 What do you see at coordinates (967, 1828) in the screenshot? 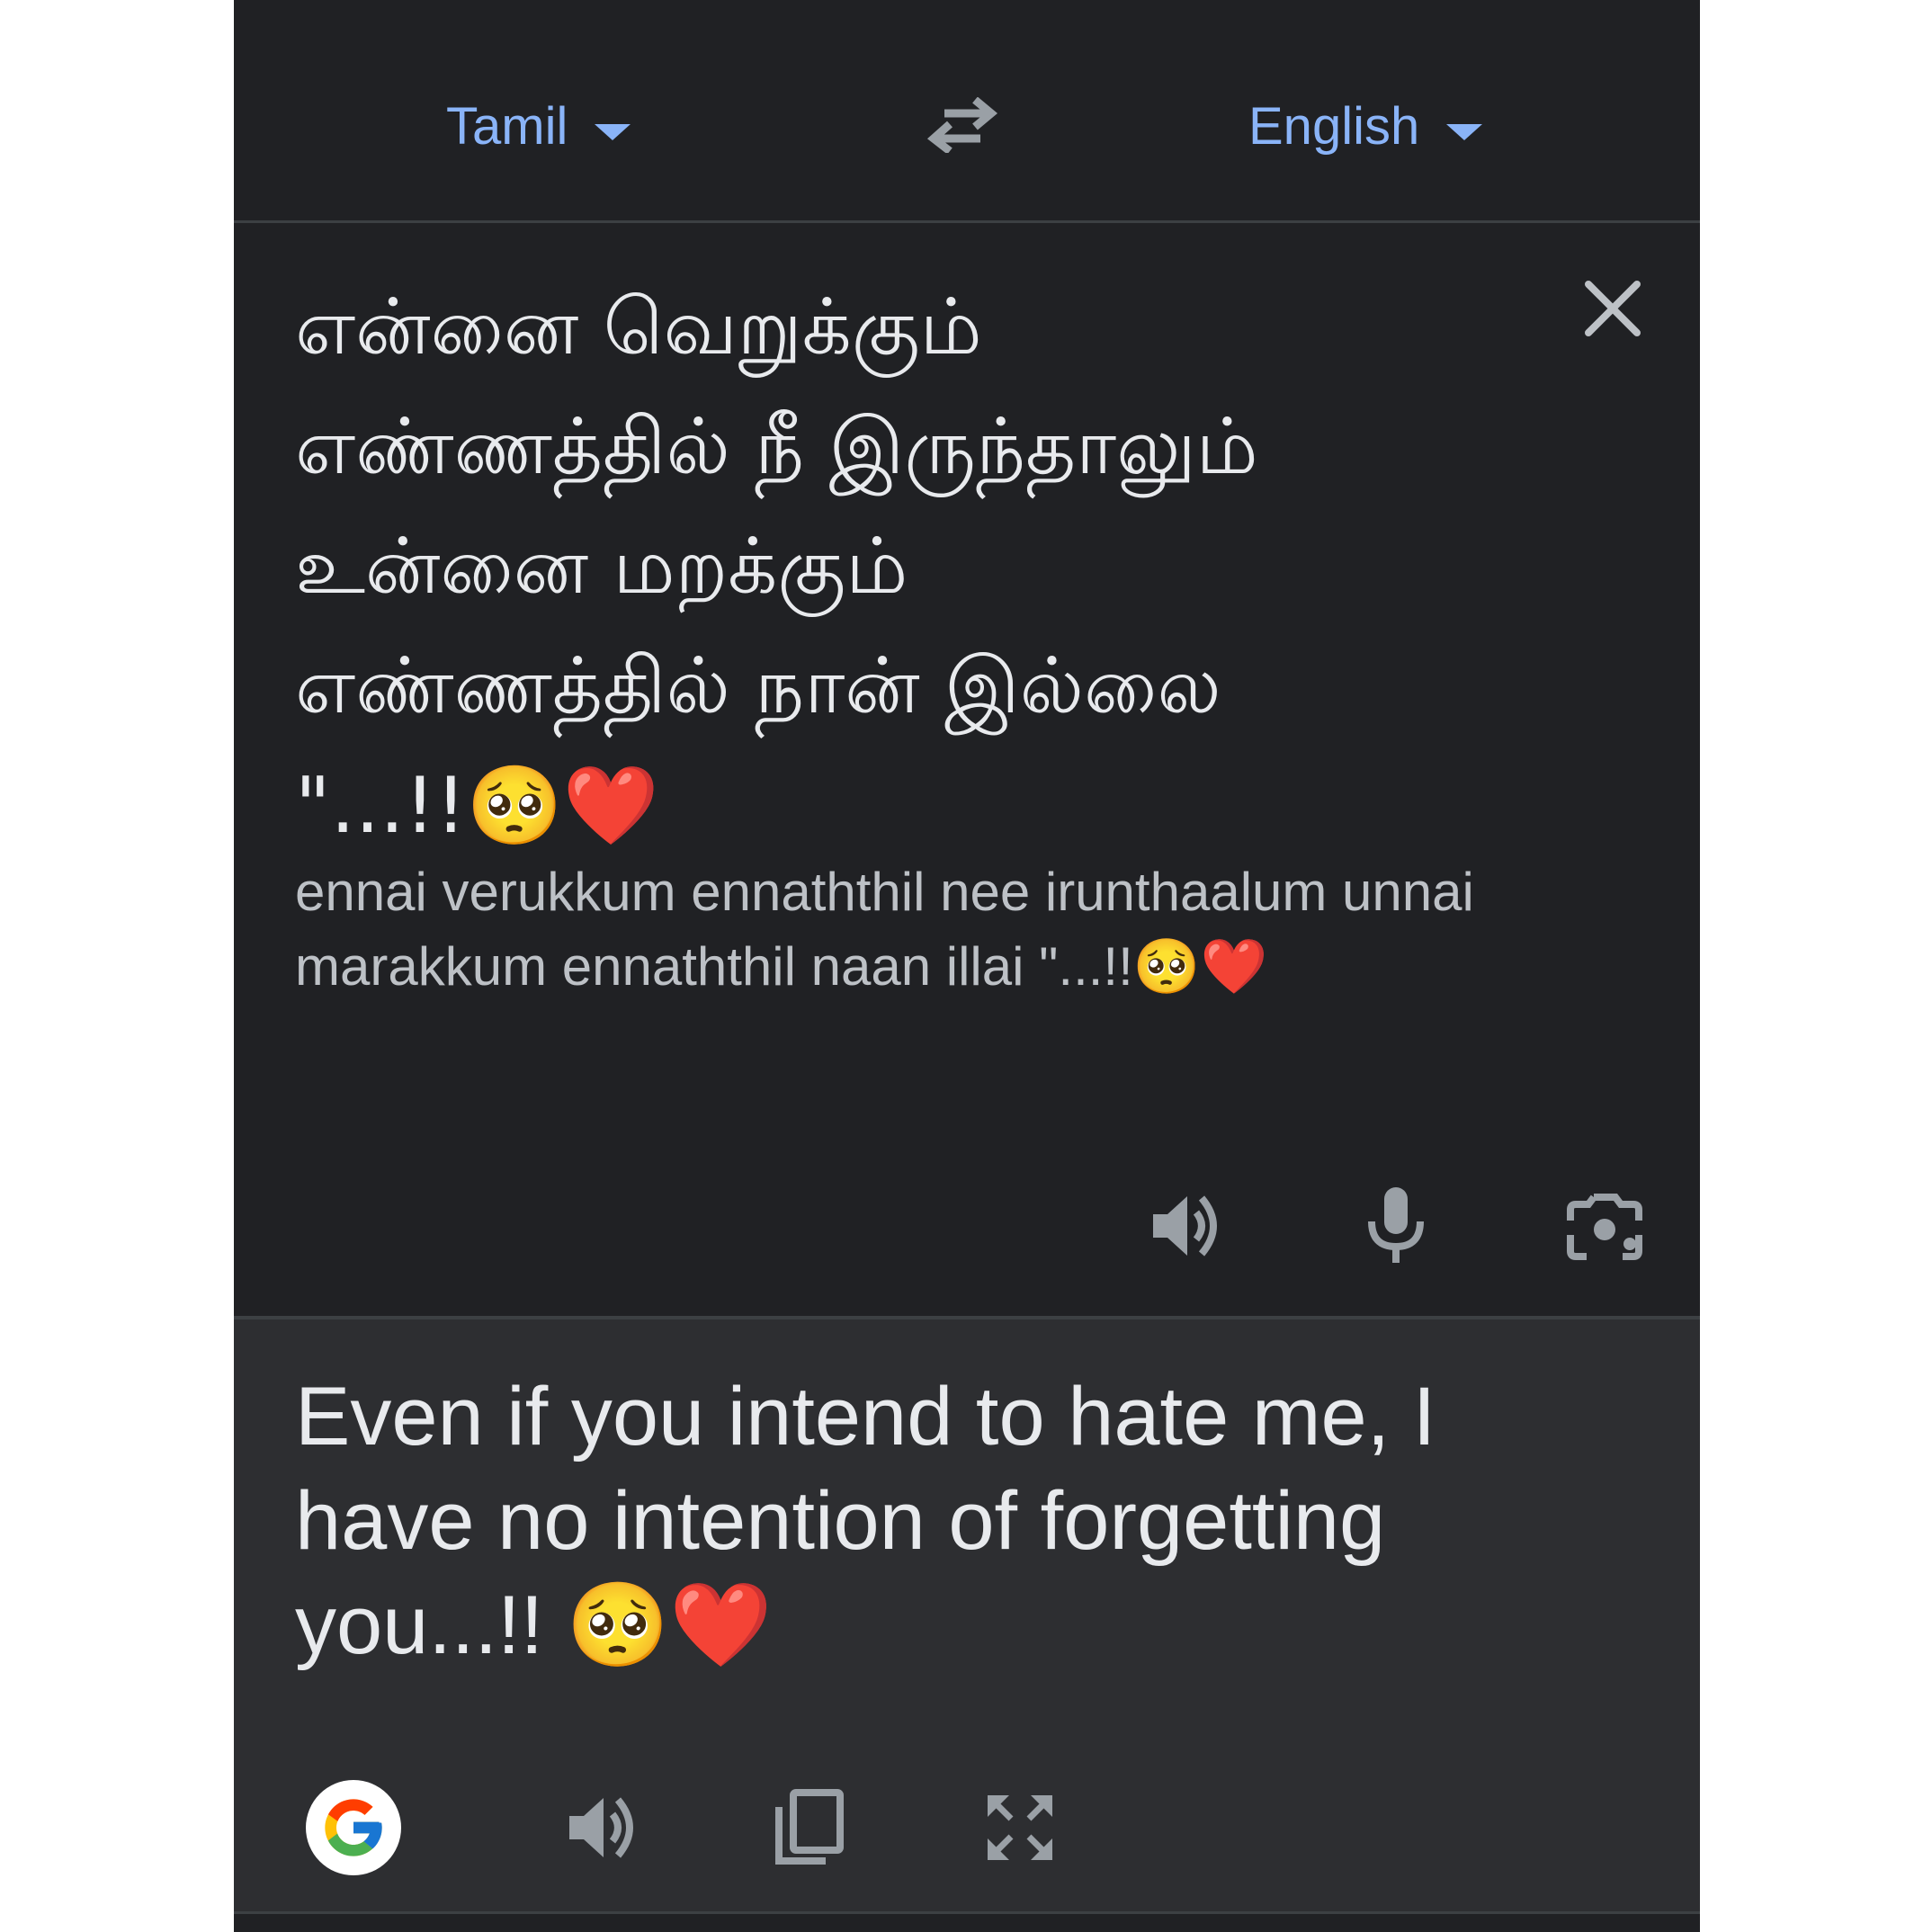
I see `output-actions` at bounding box center [967, 1828].